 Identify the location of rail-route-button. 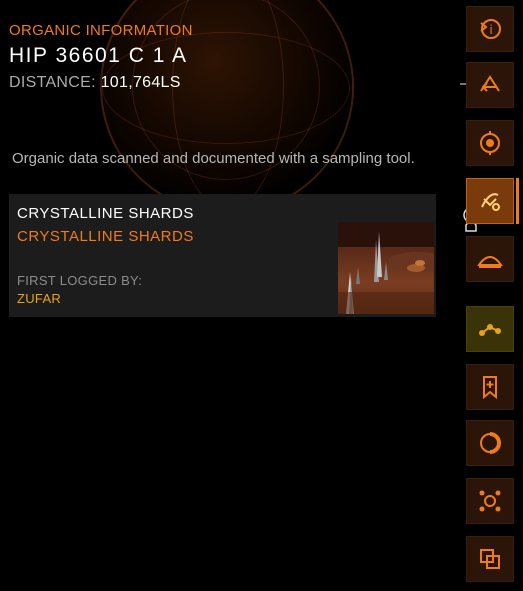
(490, 329).